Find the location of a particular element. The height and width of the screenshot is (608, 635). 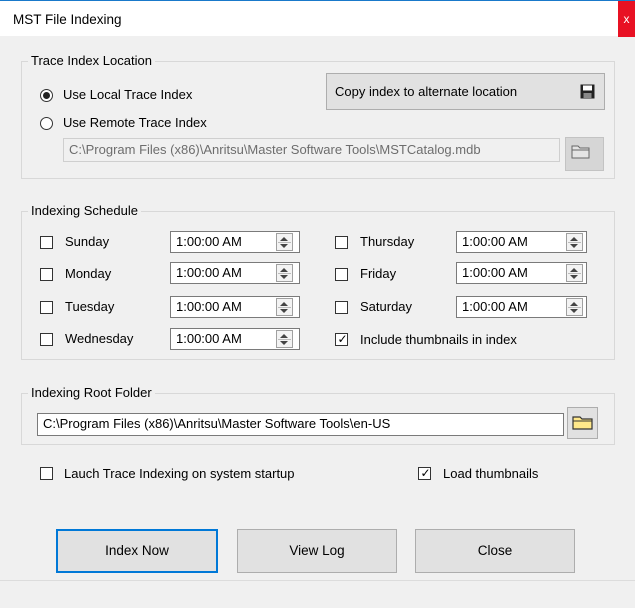

thursday-checkbox is located at coordinates (341, 242).